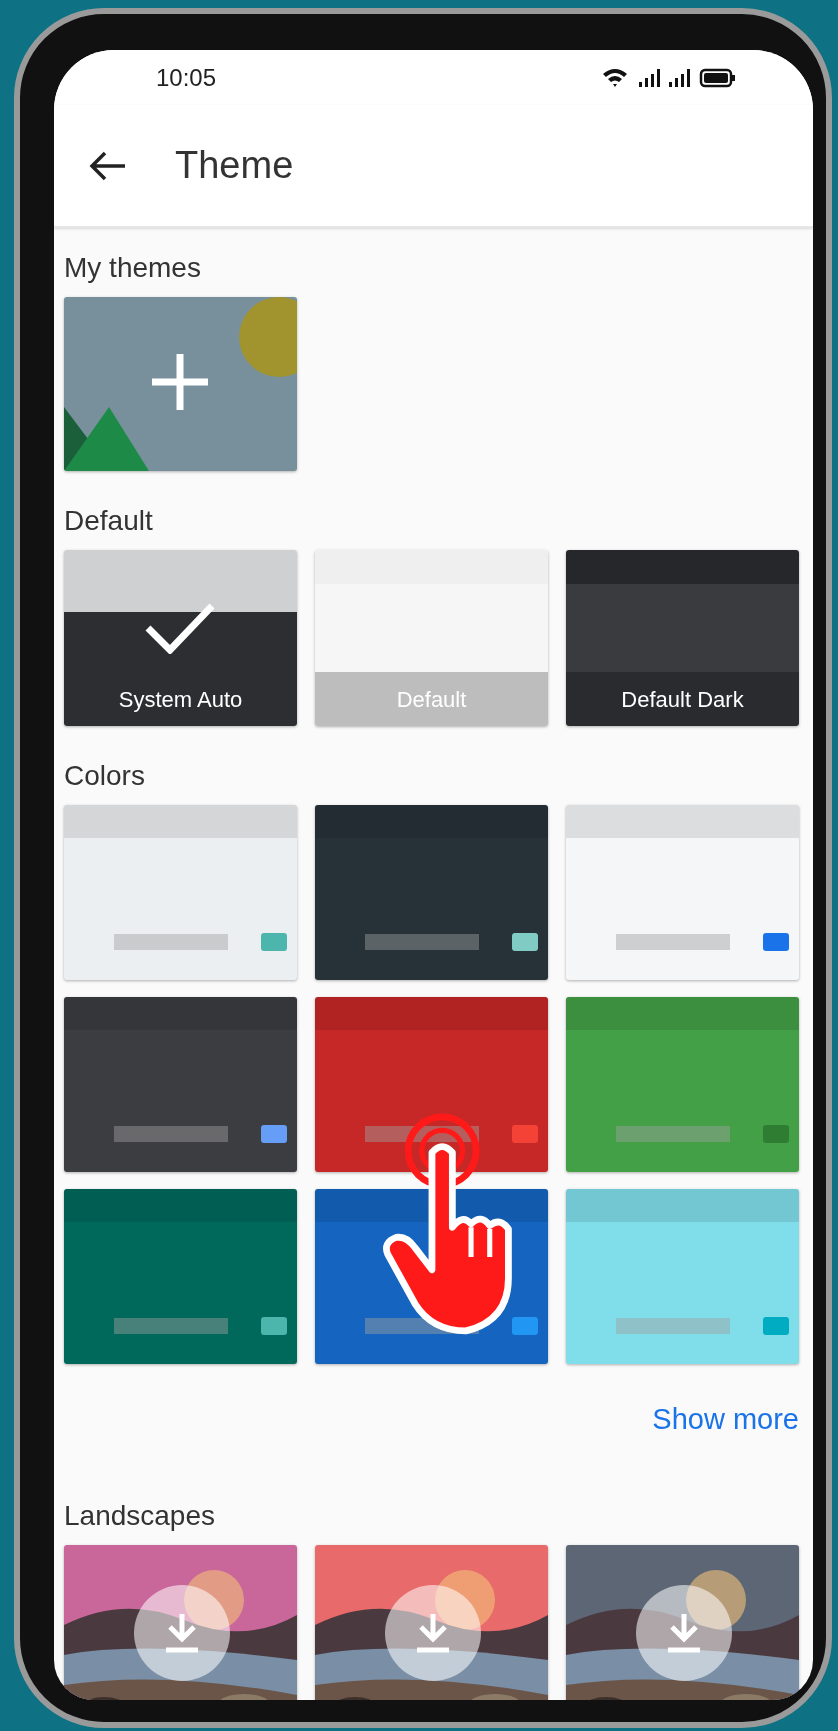 The image size is (838, 1731). Describe the element at coordinates (105, 776) in the screenshot. I see `section-title: Colors` at that location.